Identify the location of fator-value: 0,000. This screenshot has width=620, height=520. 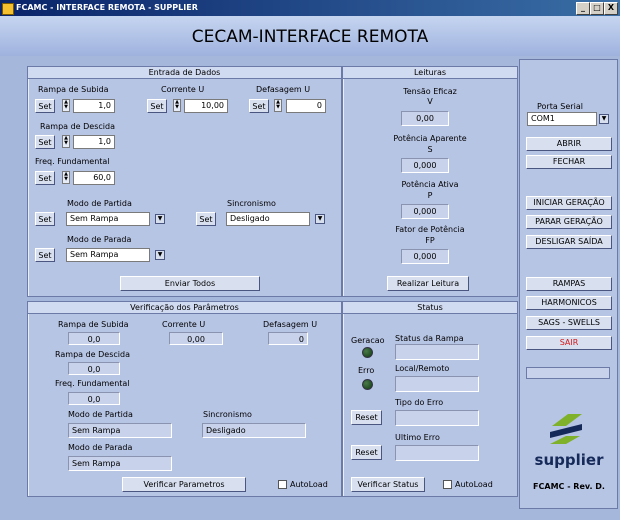
(425, 256).